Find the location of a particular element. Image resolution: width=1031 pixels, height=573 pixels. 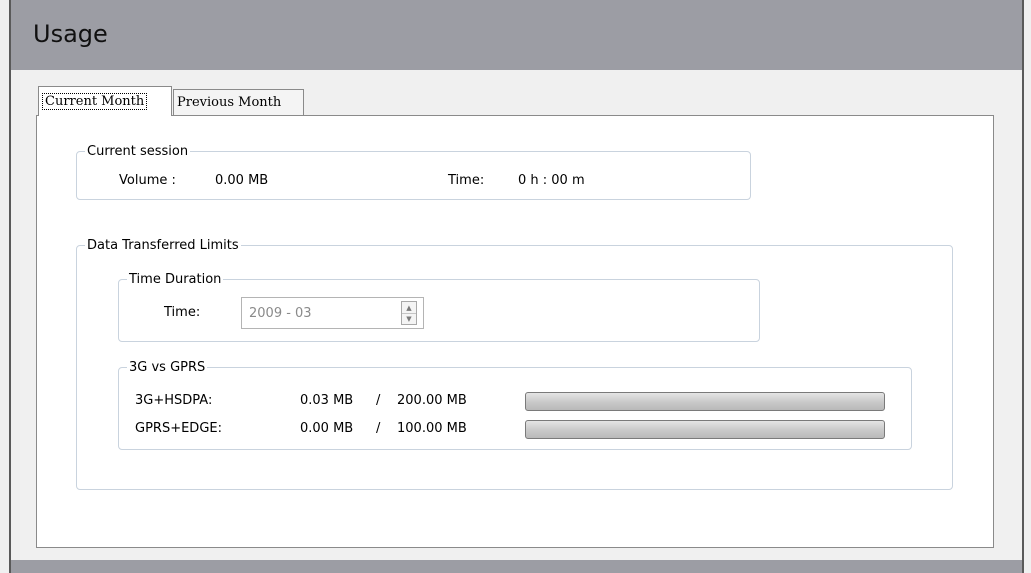

session-time-label: Time: is located at coordinates (466, 180).